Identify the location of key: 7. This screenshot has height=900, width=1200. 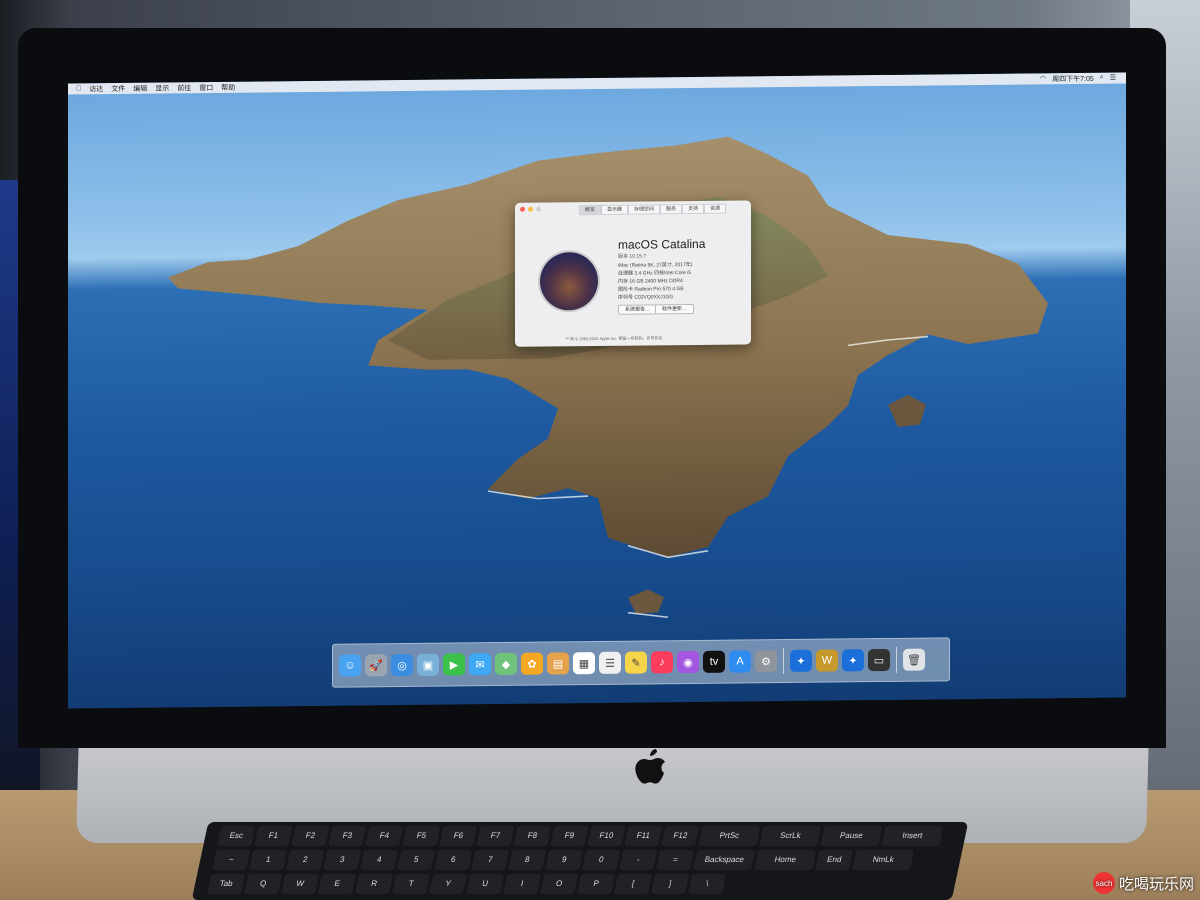
(490, 860).